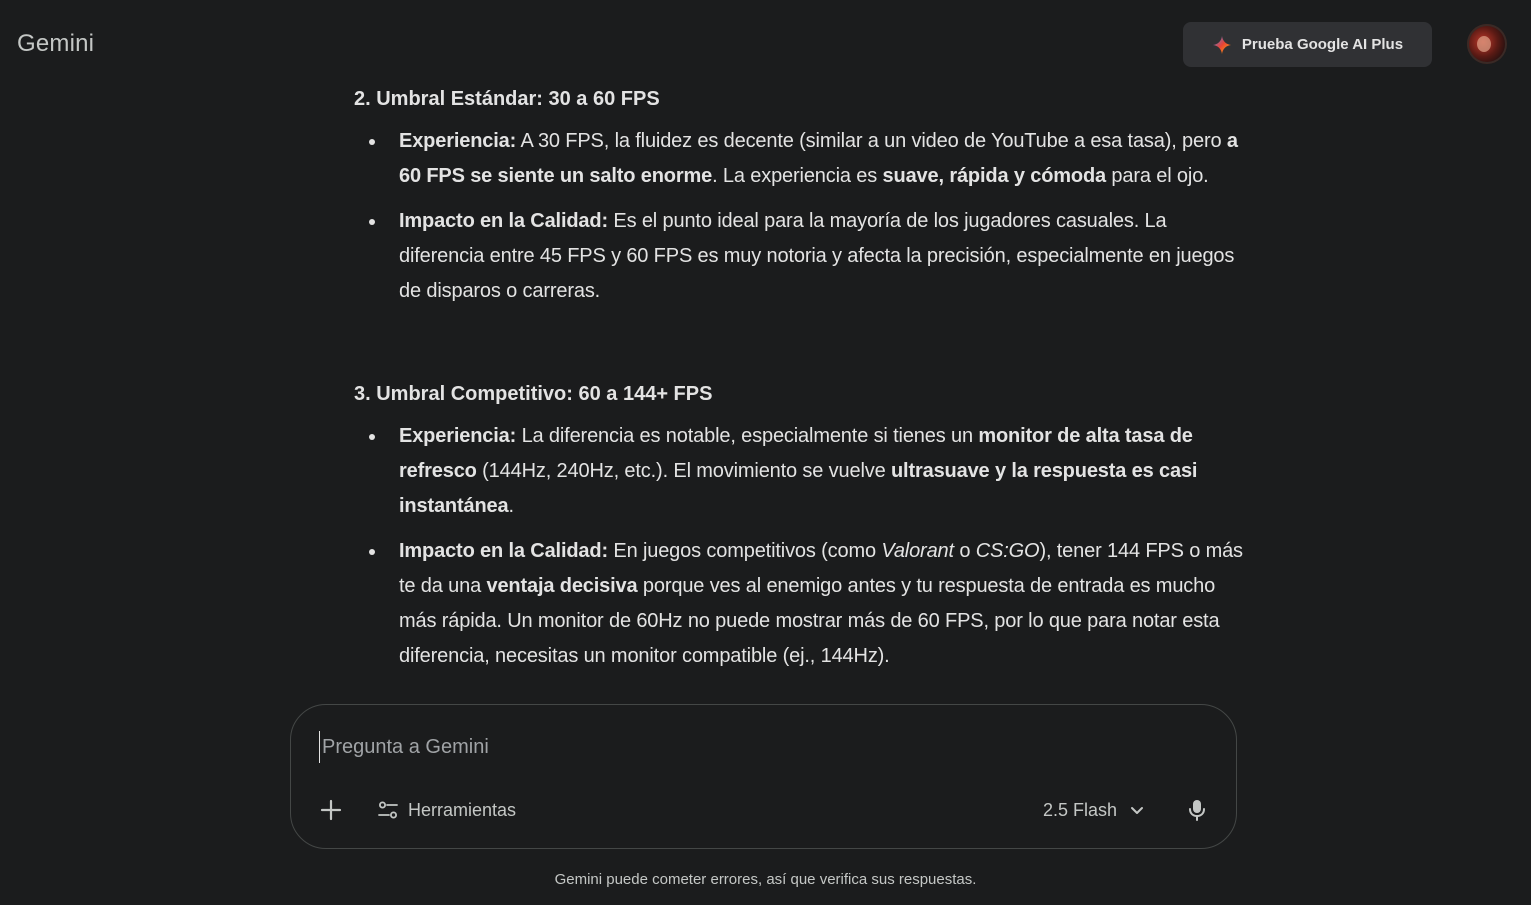 This screenshot has width=1531, height=905. What do you see at coordinates (1157, 176) in the screenshot?
I see `text-segment: para el ojo.` at bounding box center [1157, 176].